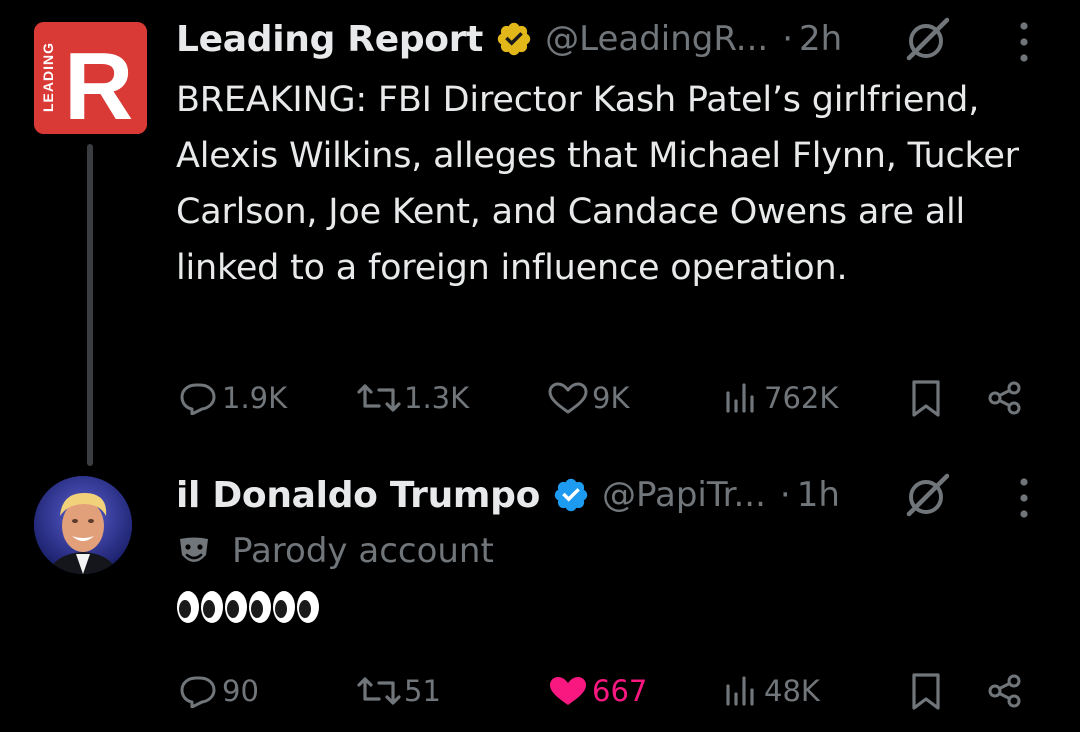  What do you see at coordinates (217, 691) in the screenshot?
I see `reply-button: 90` at bounding box center [217, 691].